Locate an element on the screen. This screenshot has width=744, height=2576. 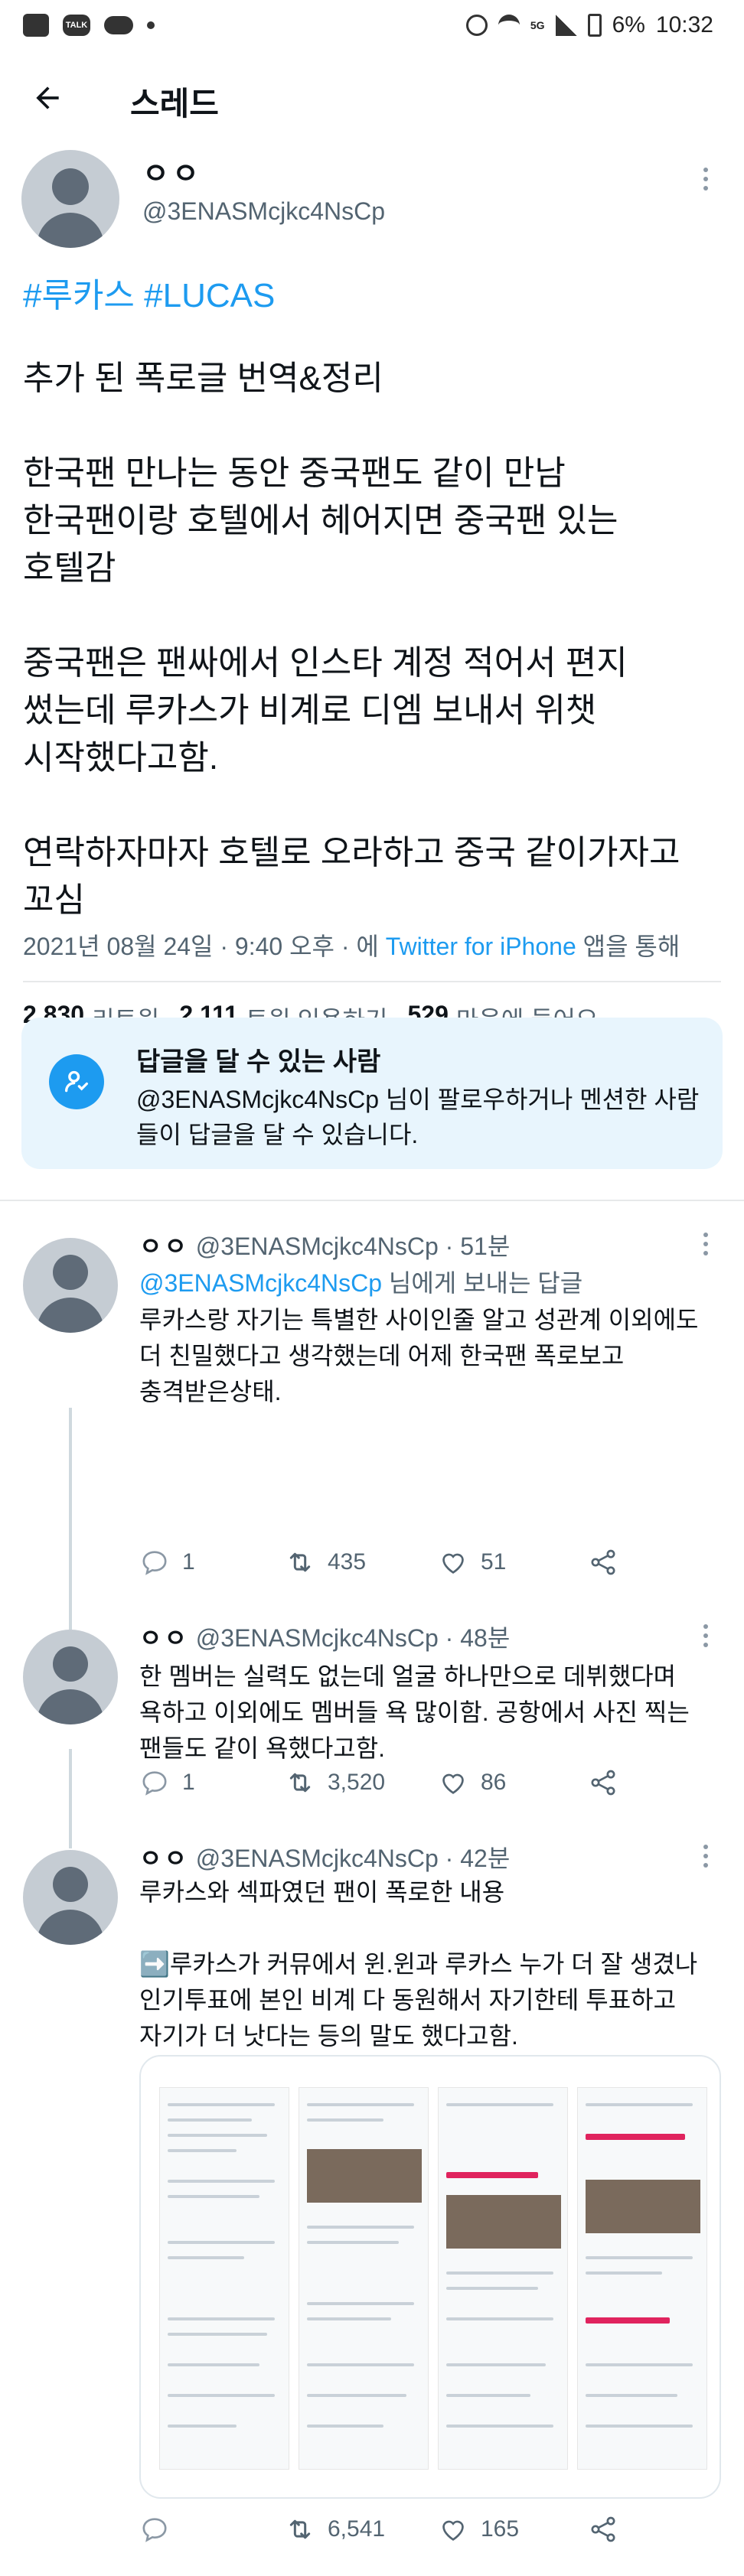
replying-to-suffix: 님에게 보내는 답글 is located at coordinates (482, 1283).